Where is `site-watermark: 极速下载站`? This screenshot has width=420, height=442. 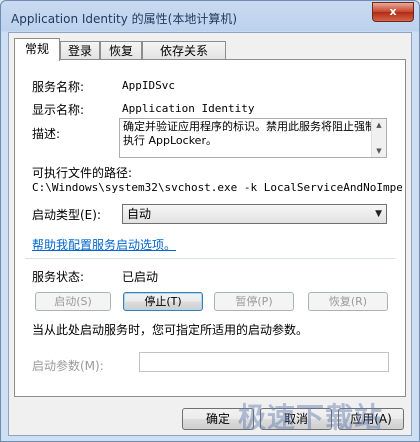
site-watermark: 极速下载站 is located at coordinates (311, 417).